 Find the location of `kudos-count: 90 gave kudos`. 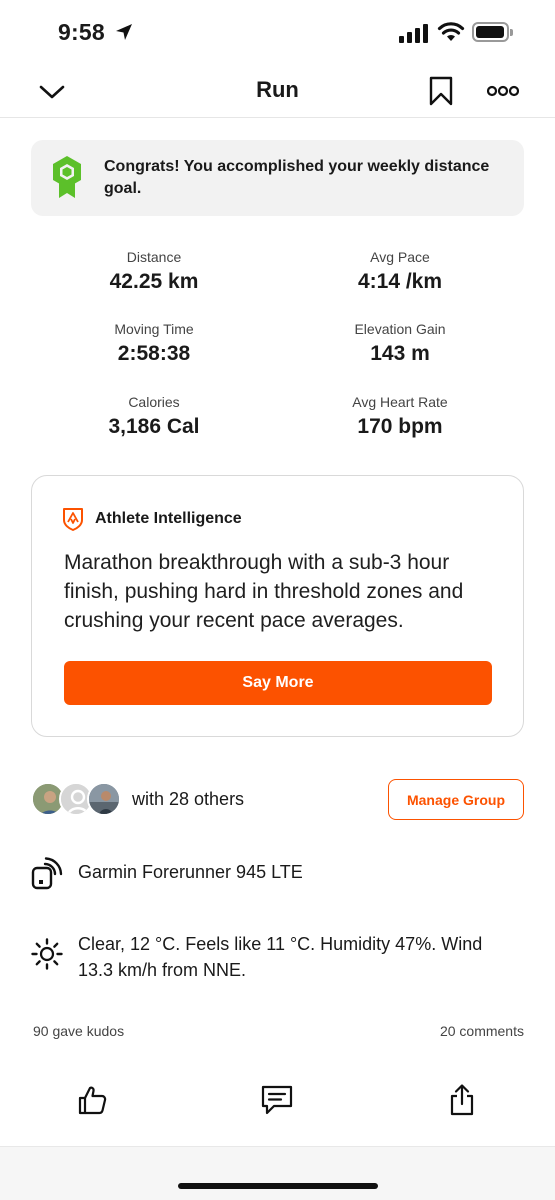

kudos-count: 90 gave kudos is located at coordinates (78, 1031).